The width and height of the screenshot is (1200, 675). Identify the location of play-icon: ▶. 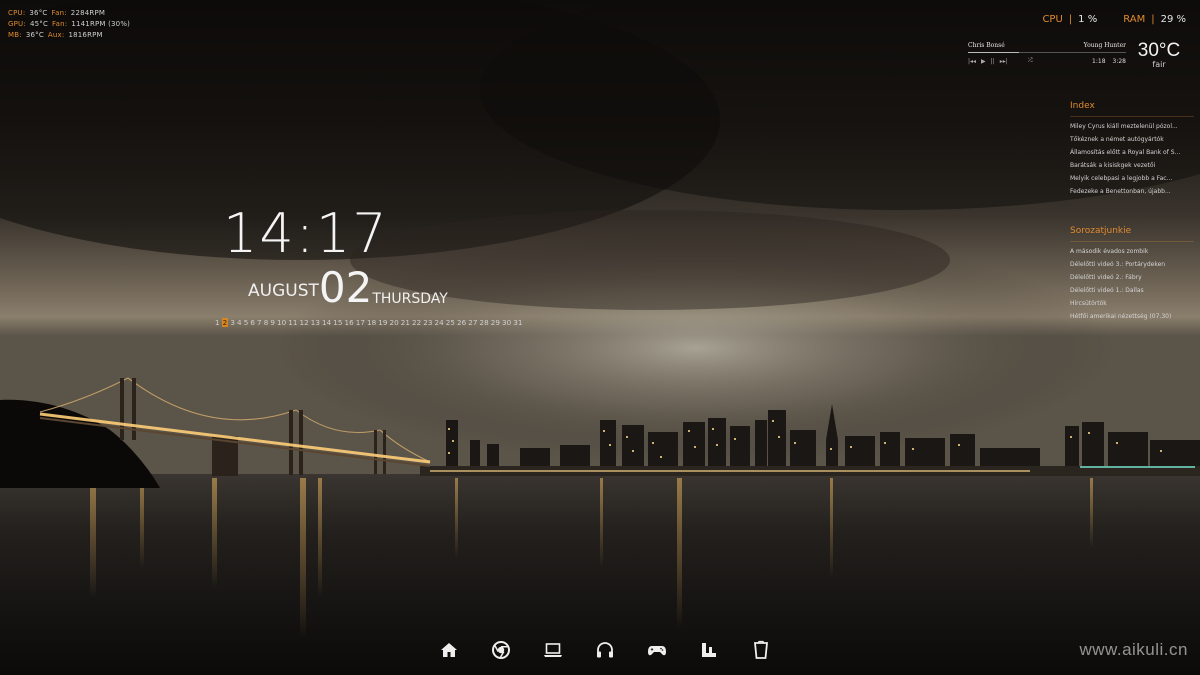
(983, 61).